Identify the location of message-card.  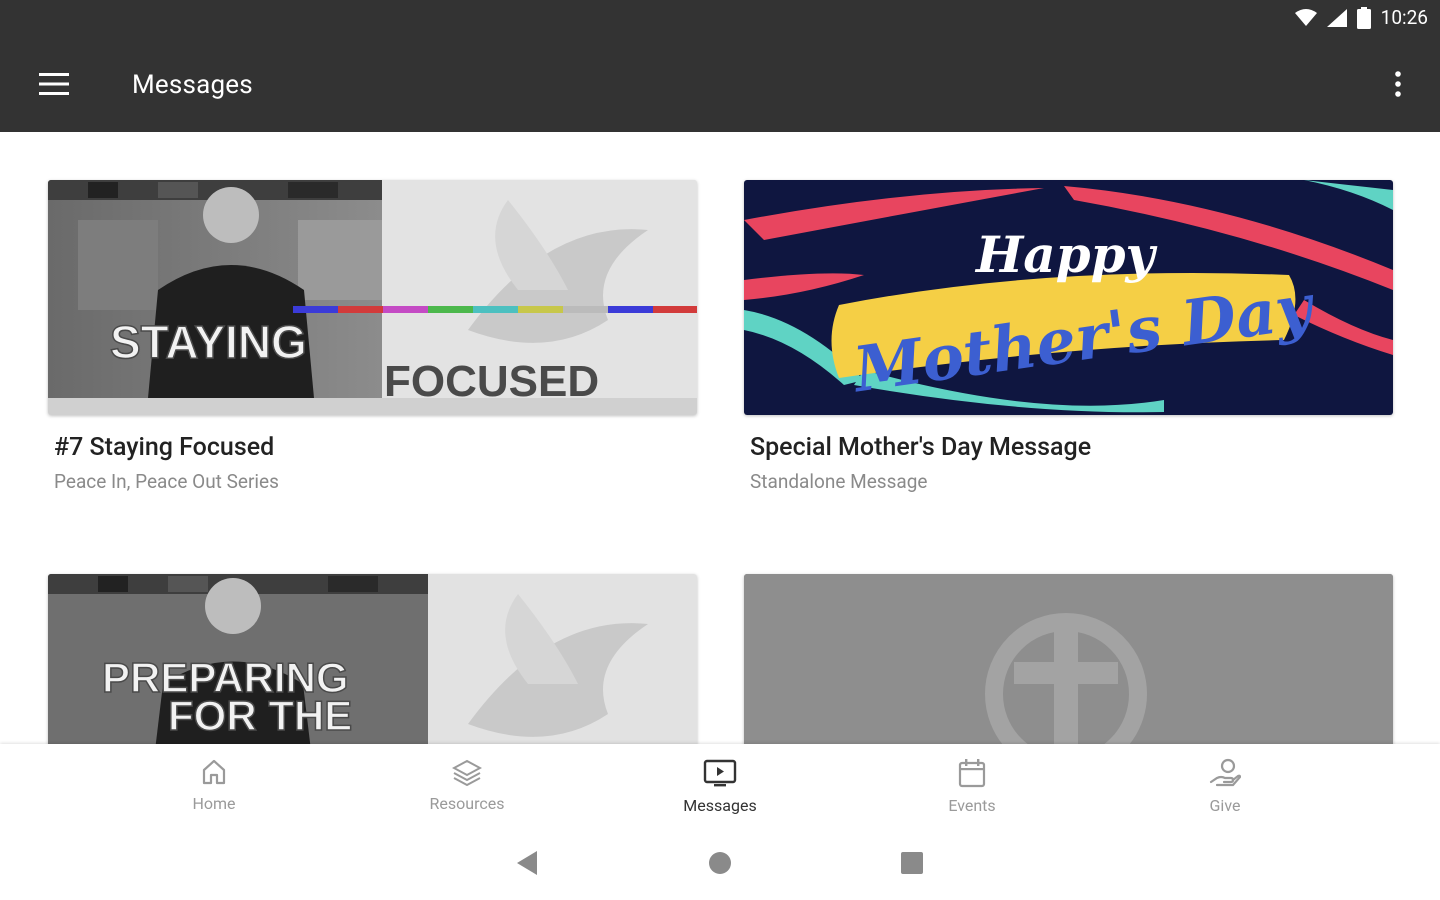
(1068, 659).